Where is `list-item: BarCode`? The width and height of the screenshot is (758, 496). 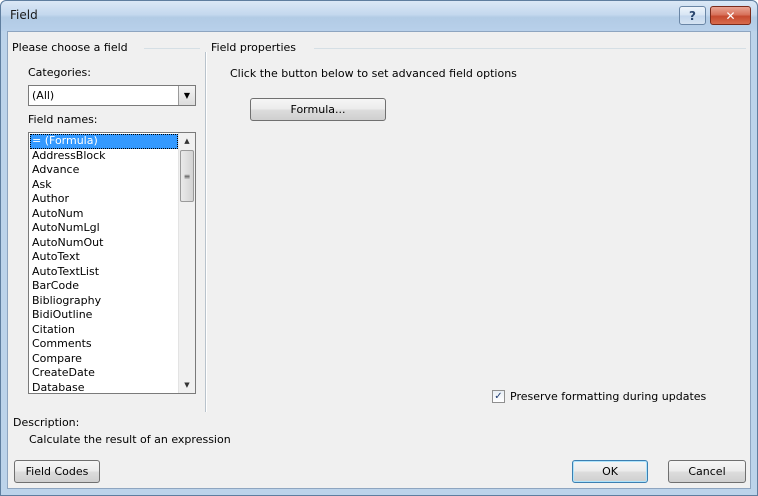 list-item: BarCode is located at coordinates (104, 286).